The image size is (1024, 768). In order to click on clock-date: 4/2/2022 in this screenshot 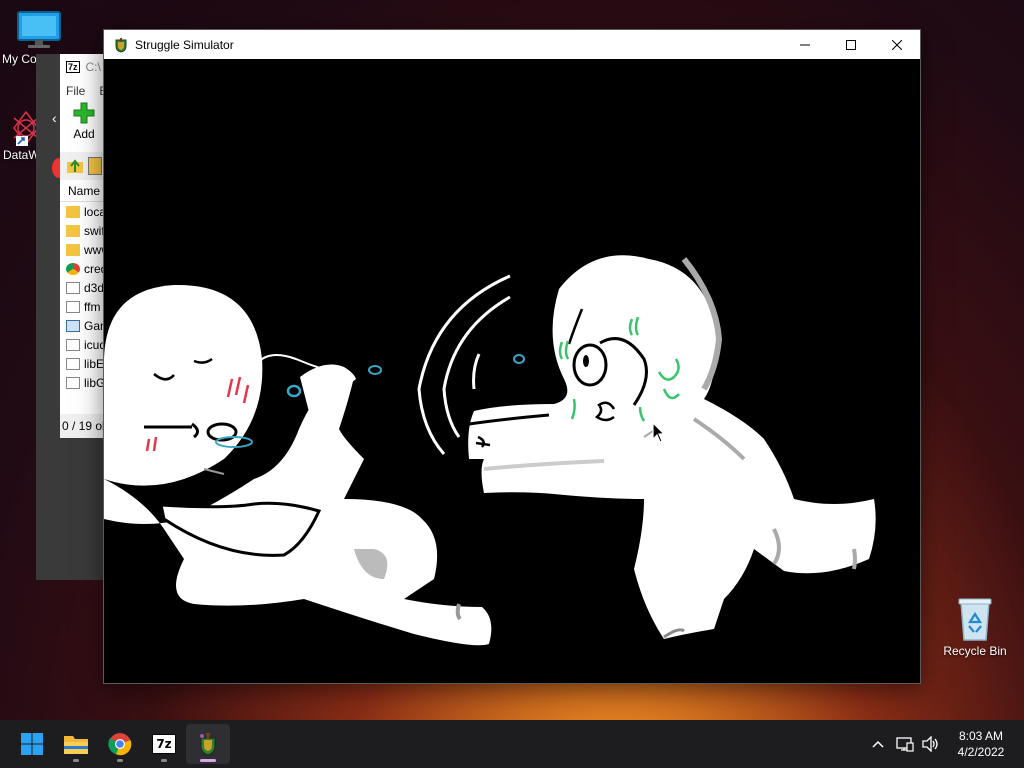, I will do `click(981, 752)`.